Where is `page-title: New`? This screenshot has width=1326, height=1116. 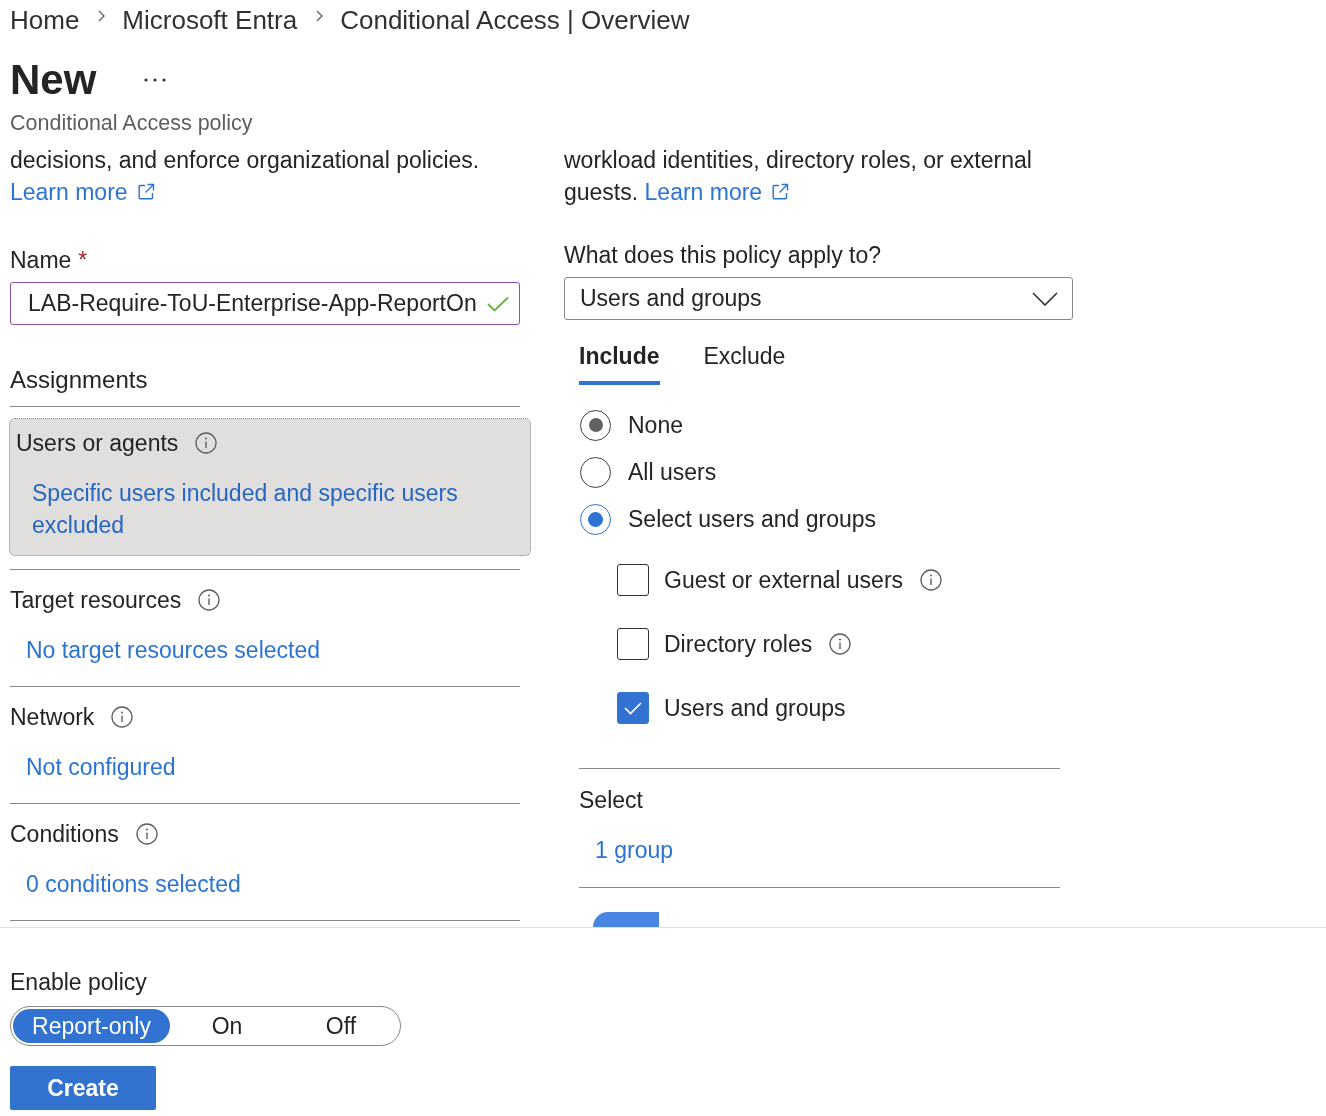
page-title: New is located at coordinates (53, 80).